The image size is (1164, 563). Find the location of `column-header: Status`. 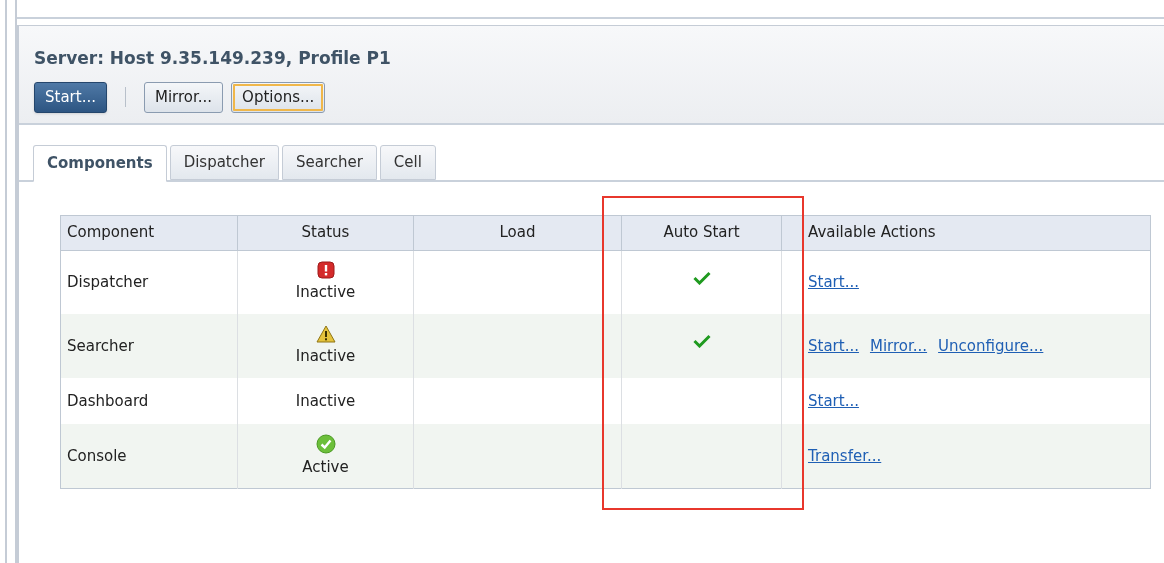

column-header: Status is located at coordinates (325, 232).